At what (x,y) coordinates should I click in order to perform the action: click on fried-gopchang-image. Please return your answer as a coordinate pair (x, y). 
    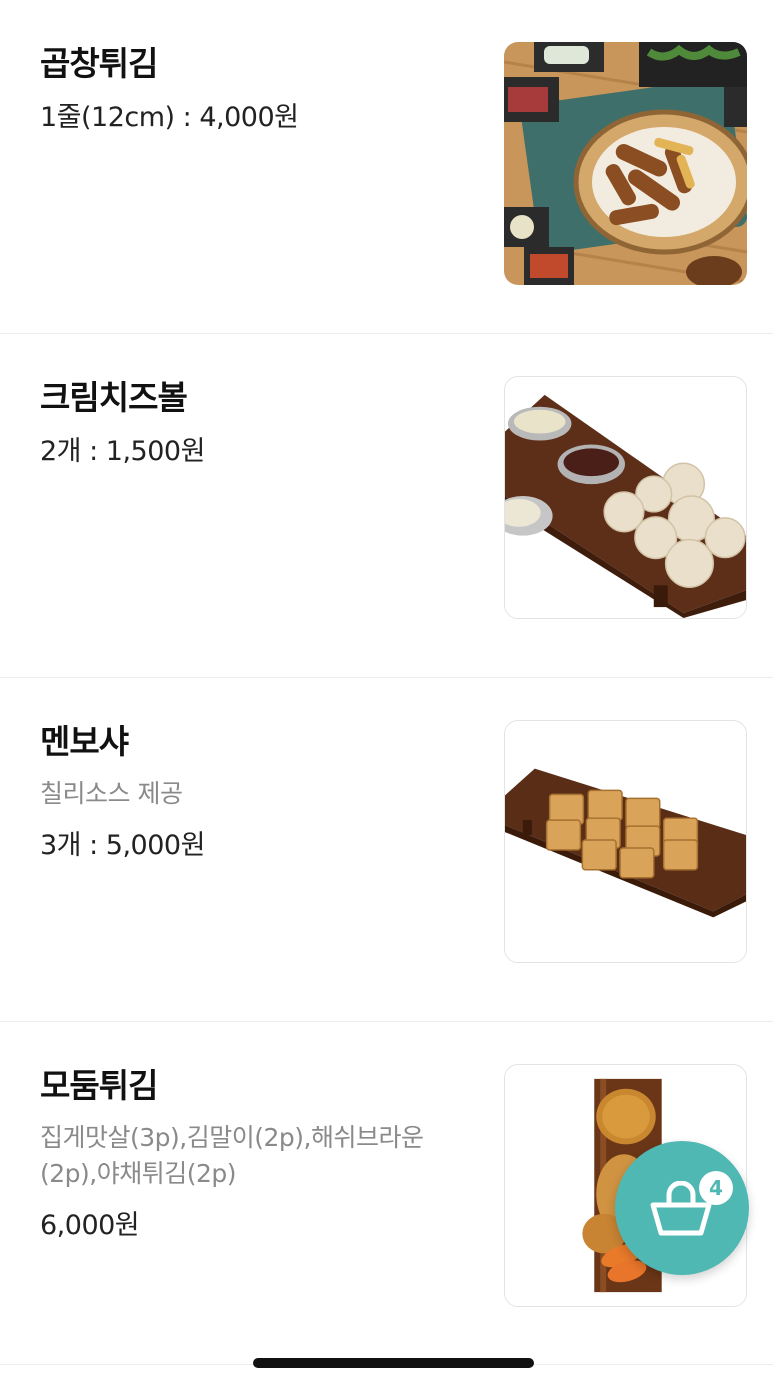
    Looking at the image, I should click on (625, 163).